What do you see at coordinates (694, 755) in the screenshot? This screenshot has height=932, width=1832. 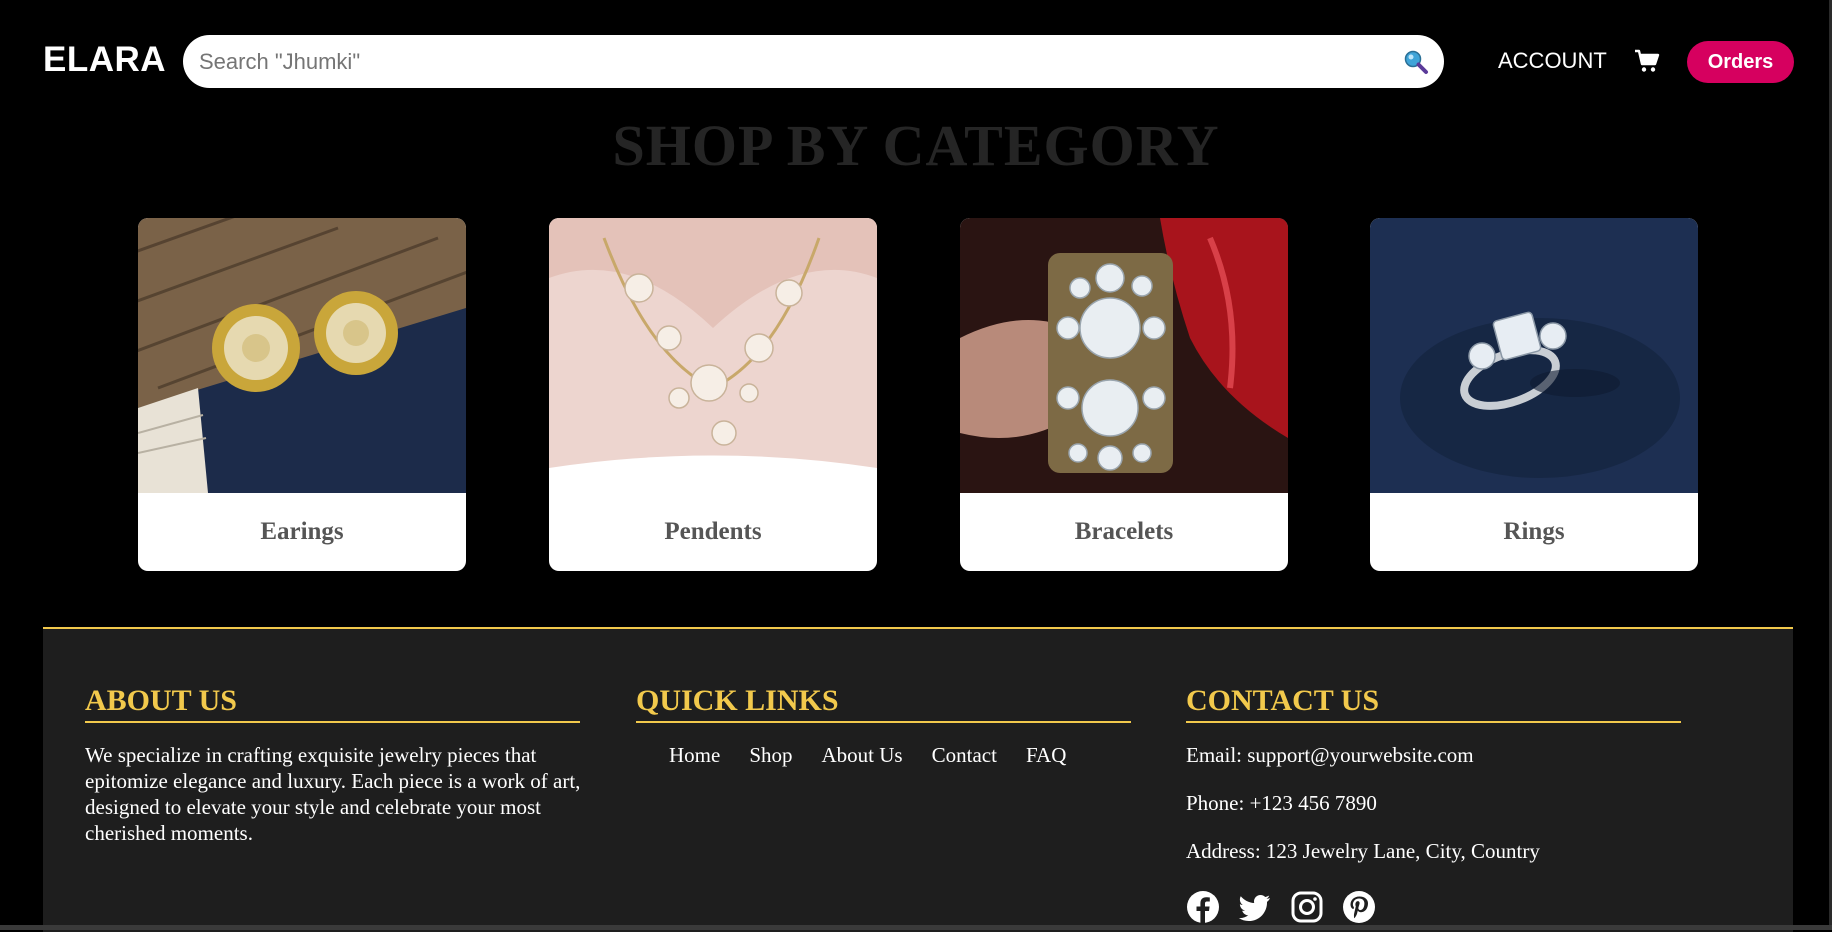 I see `footer-link-home: Home` at bounding box center [694, 755].